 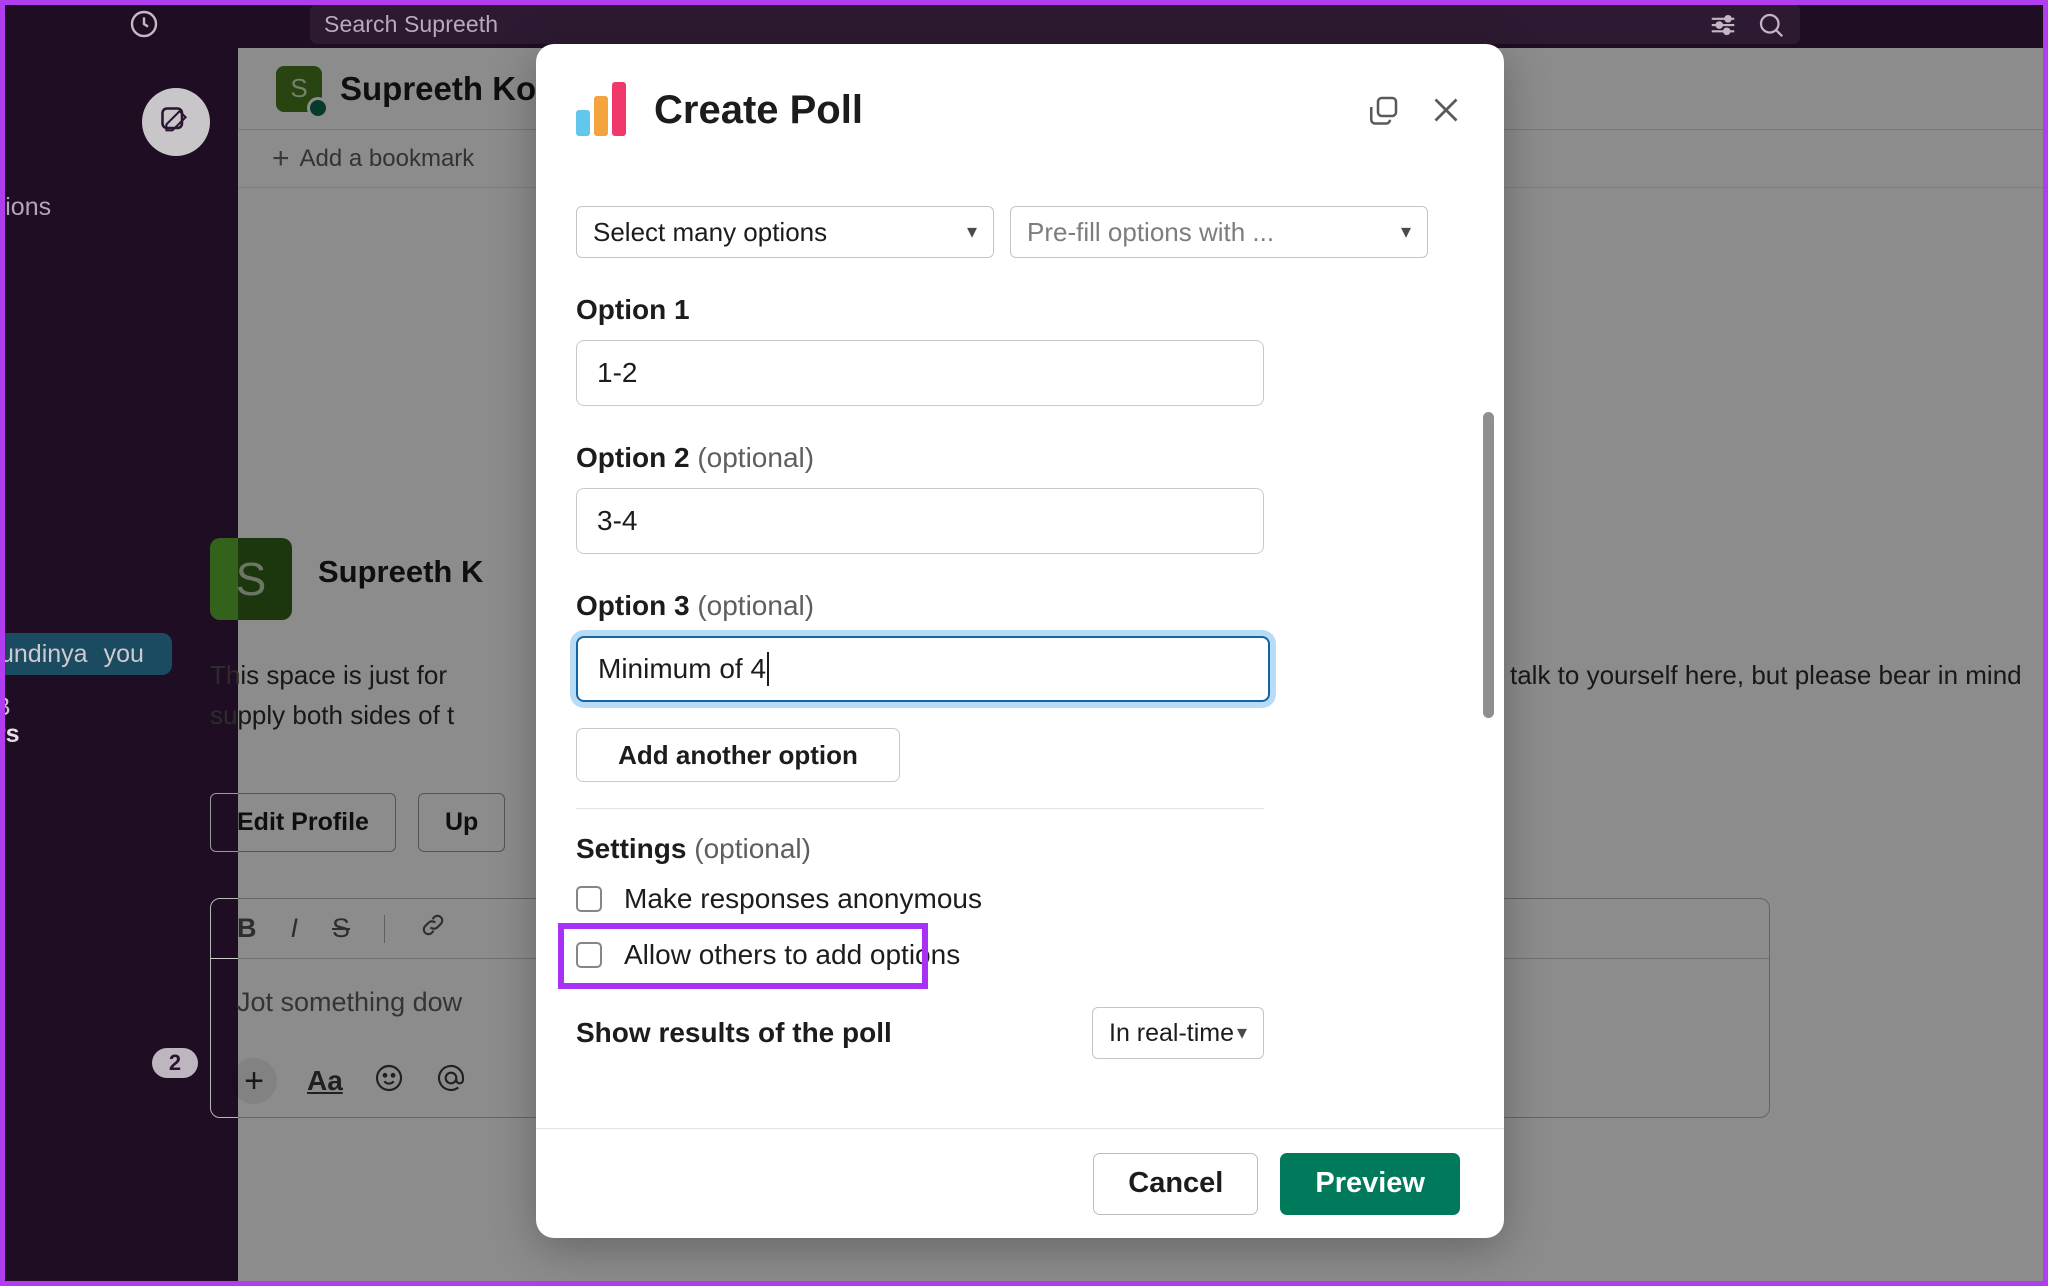 What do you see at coordinates (920, 373) in the screenshot?
I see `option-1-input: 1-2` at bounding box center [920, 373].